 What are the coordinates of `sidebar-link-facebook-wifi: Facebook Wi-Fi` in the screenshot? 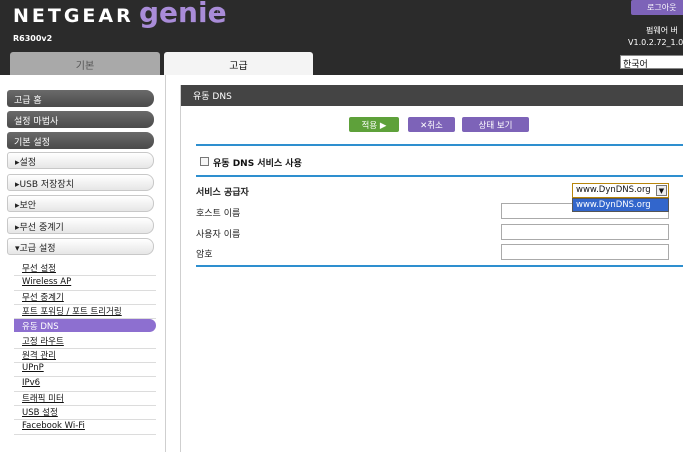 It's located at (53, 426).